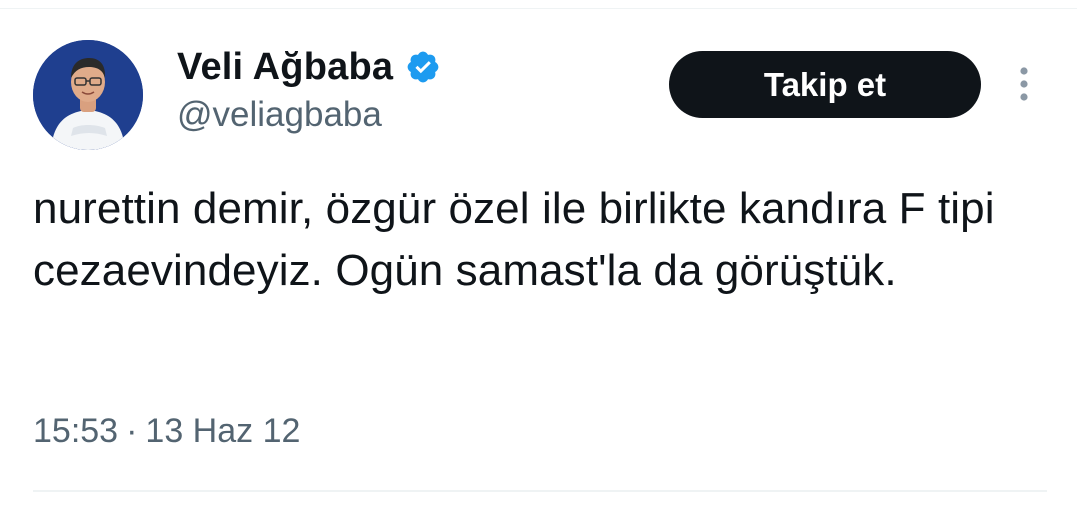 This screenshot has width=1077, height=513. I want to click on avatar, so click(88, 95).